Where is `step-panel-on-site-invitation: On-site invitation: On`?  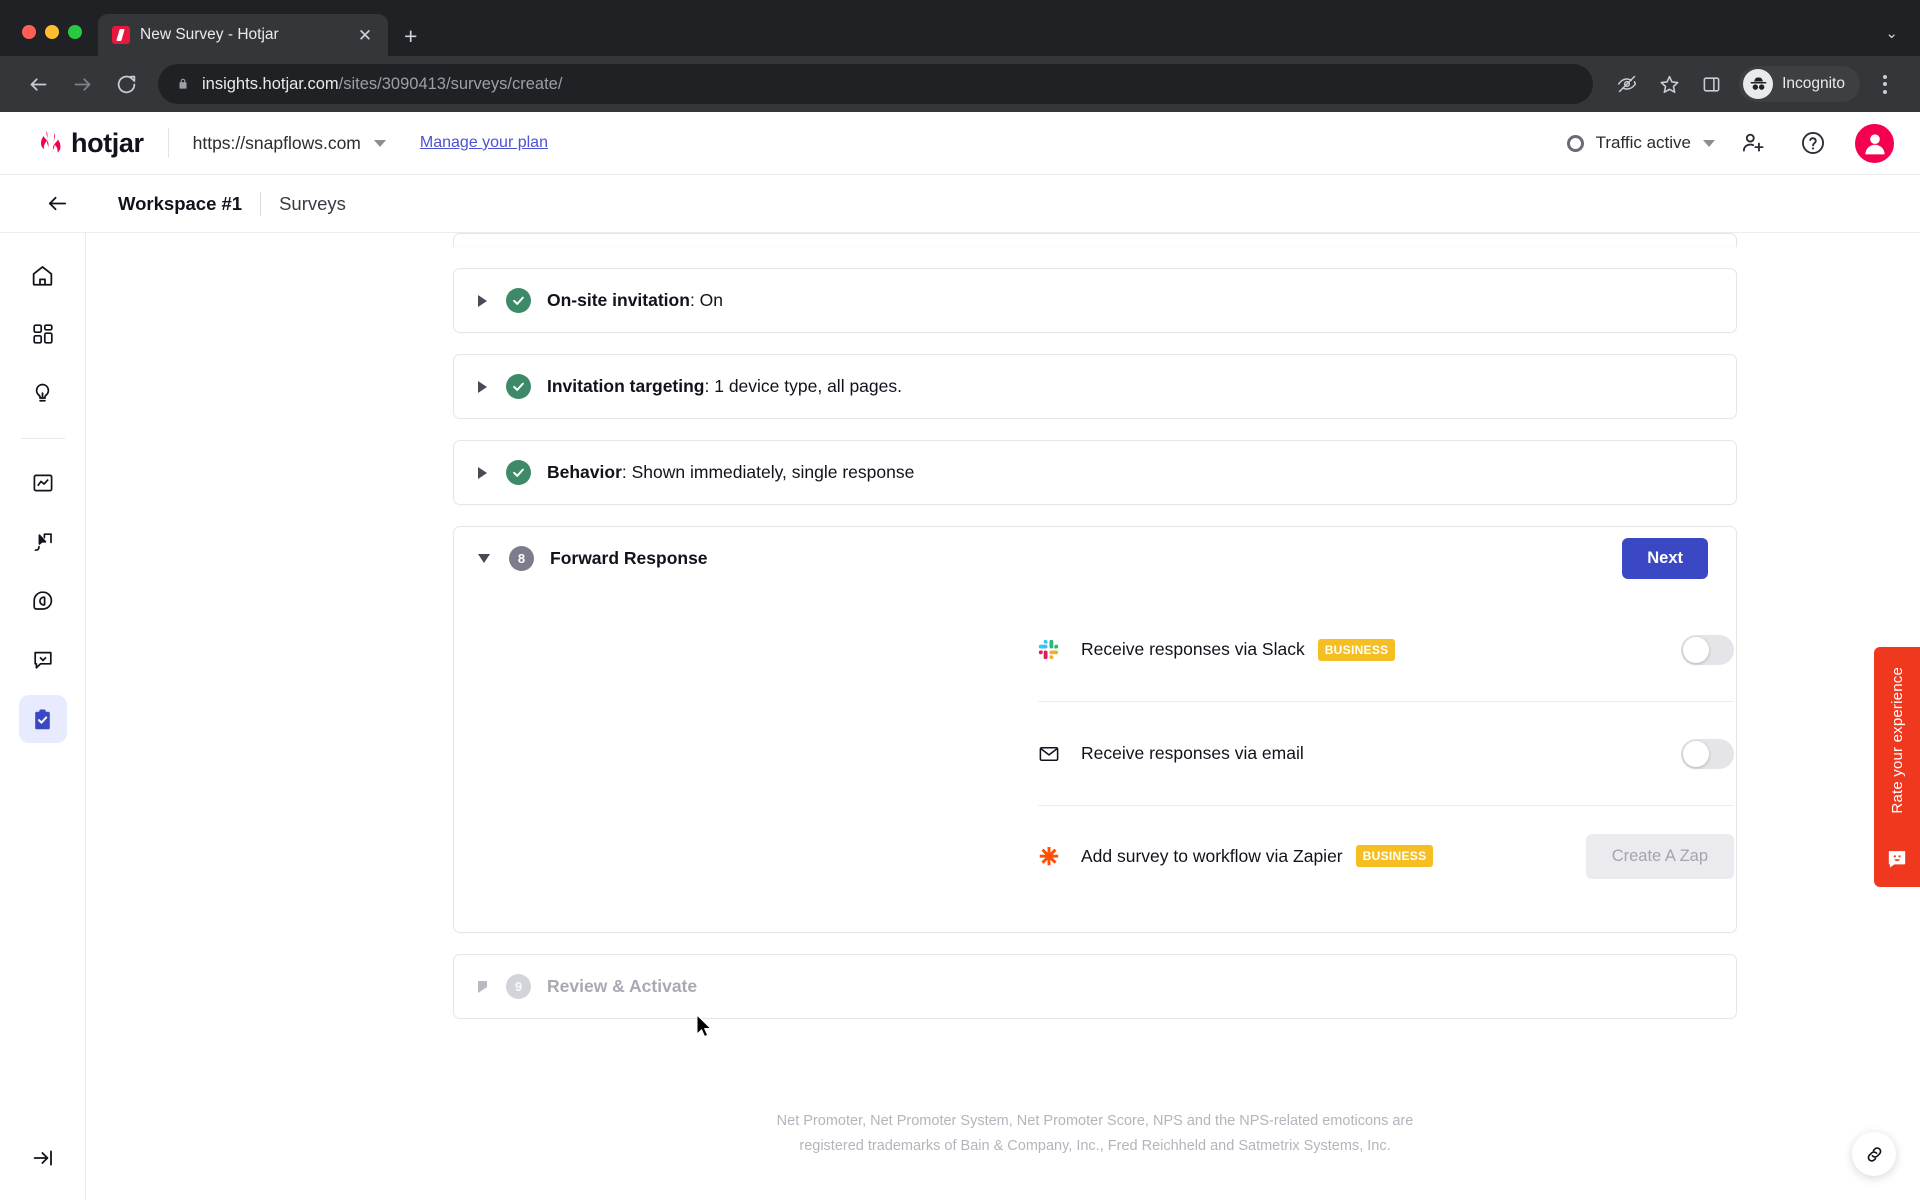 step-panel-on-site-invitation: On-site invitation: On is located at coordinates (1095, 300).